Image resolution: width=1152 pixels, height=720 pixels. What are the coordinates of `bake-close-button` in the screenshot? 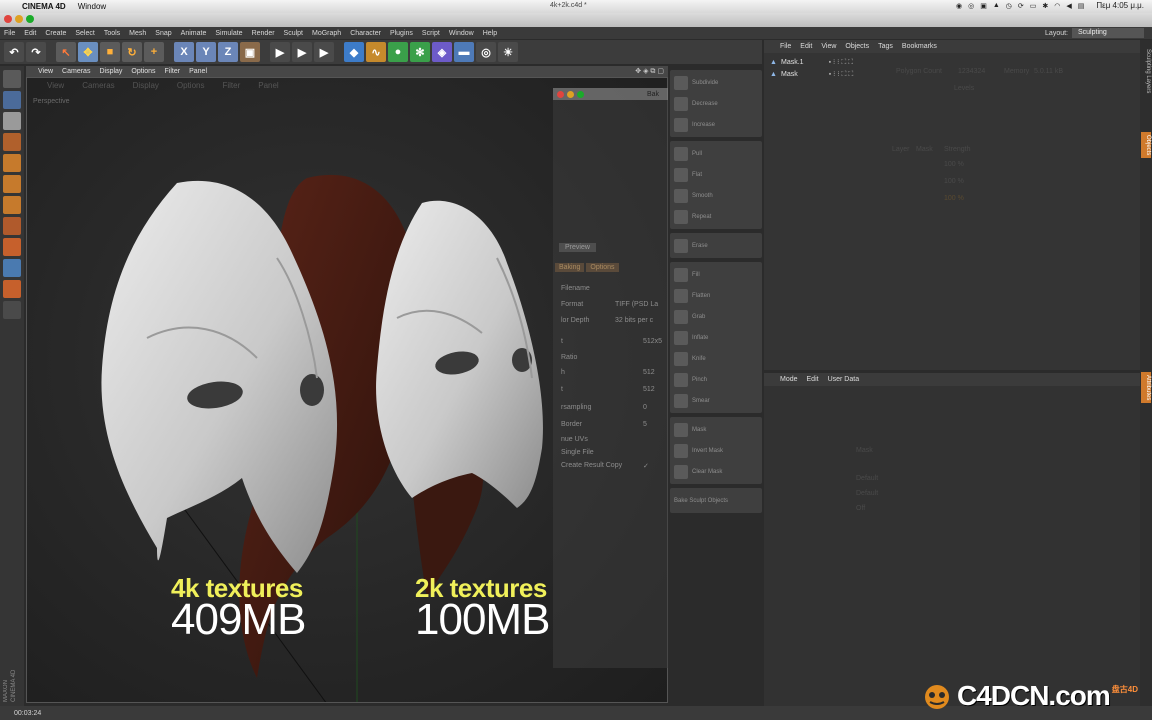 It's located at (560, 94).